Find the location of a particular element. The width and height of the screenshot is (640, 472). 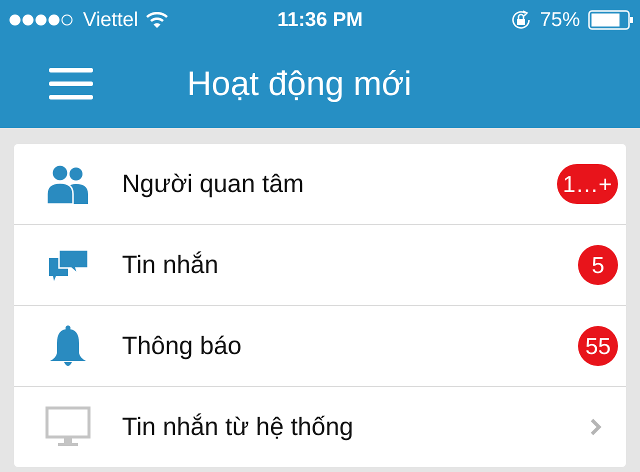

item-label: Tin nhắn từ hệ thống is located at coordinates (238, 427).